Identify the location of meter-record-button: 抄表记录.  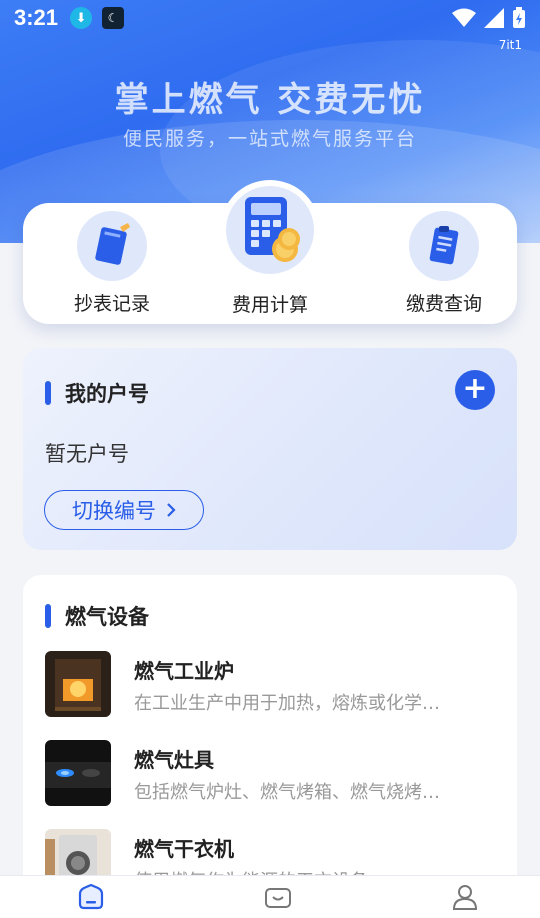
(112, 263).